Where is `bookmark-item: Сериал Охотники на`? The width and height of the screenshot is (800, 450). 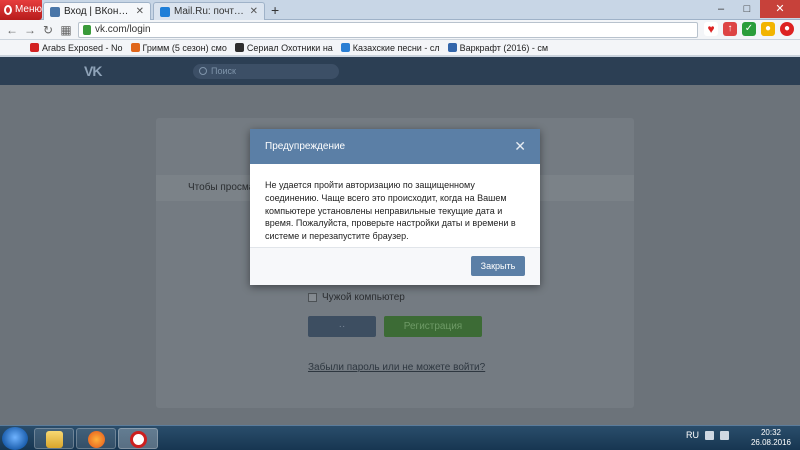
bookmark-item: Сериал Охотники на is located at coordinates (283, 47).